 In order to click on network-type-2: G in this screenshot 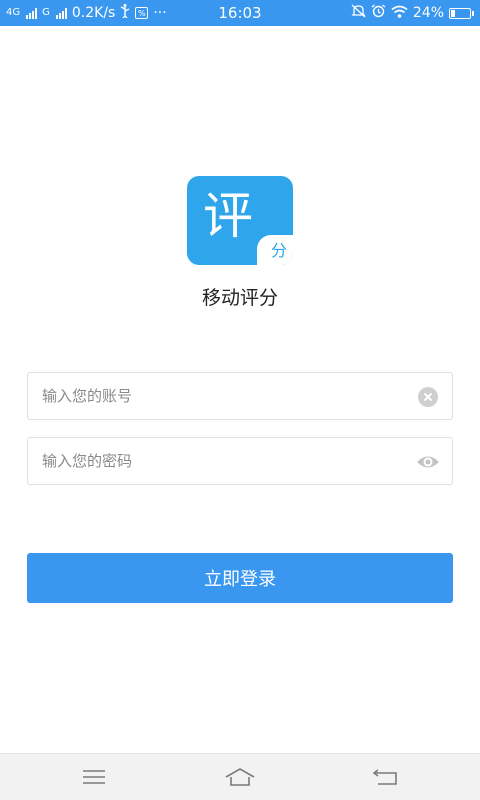, I will do `click(46, 12)`.